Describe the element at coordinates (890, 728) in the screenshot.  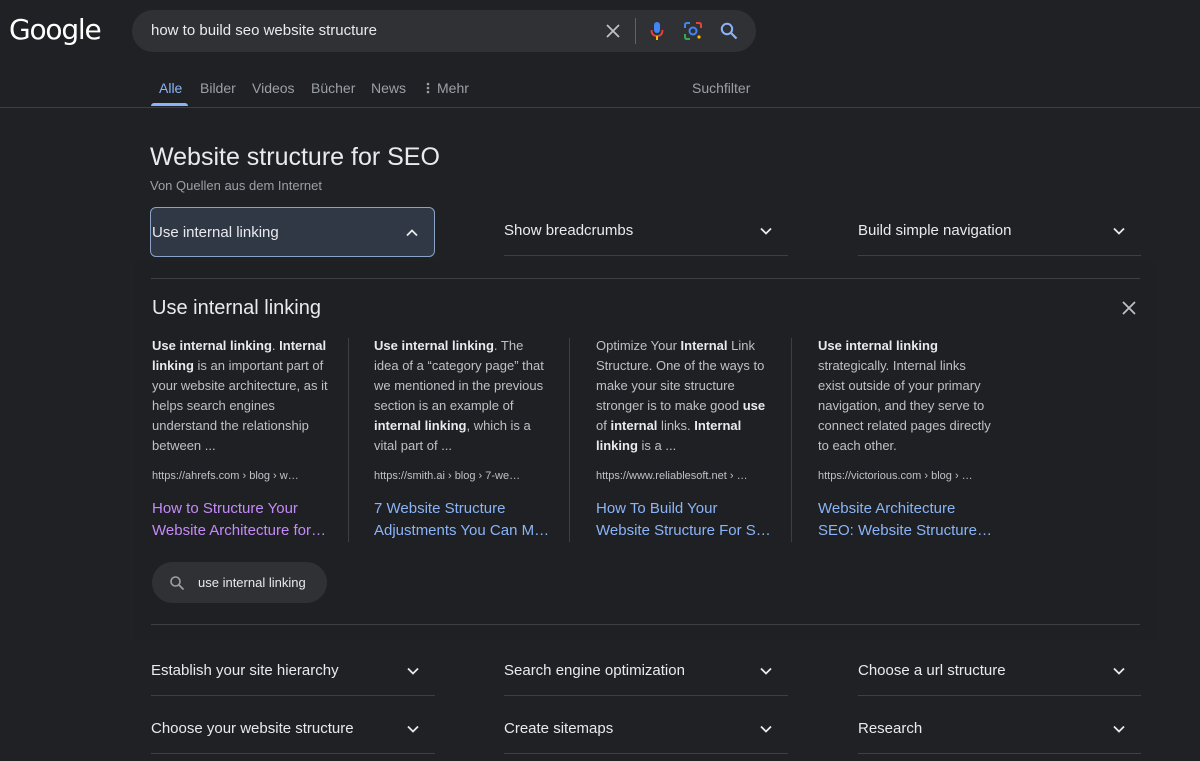
I see `chip-label: Research` at that location.